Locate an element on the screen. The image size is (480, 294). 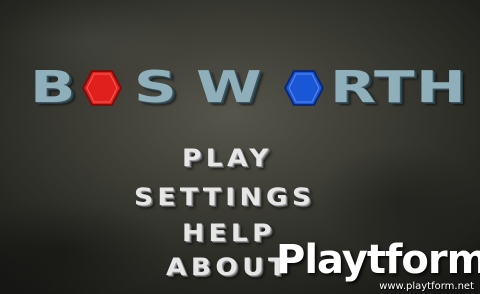
logo-letter-t: T is located at coordinates (394, 87).